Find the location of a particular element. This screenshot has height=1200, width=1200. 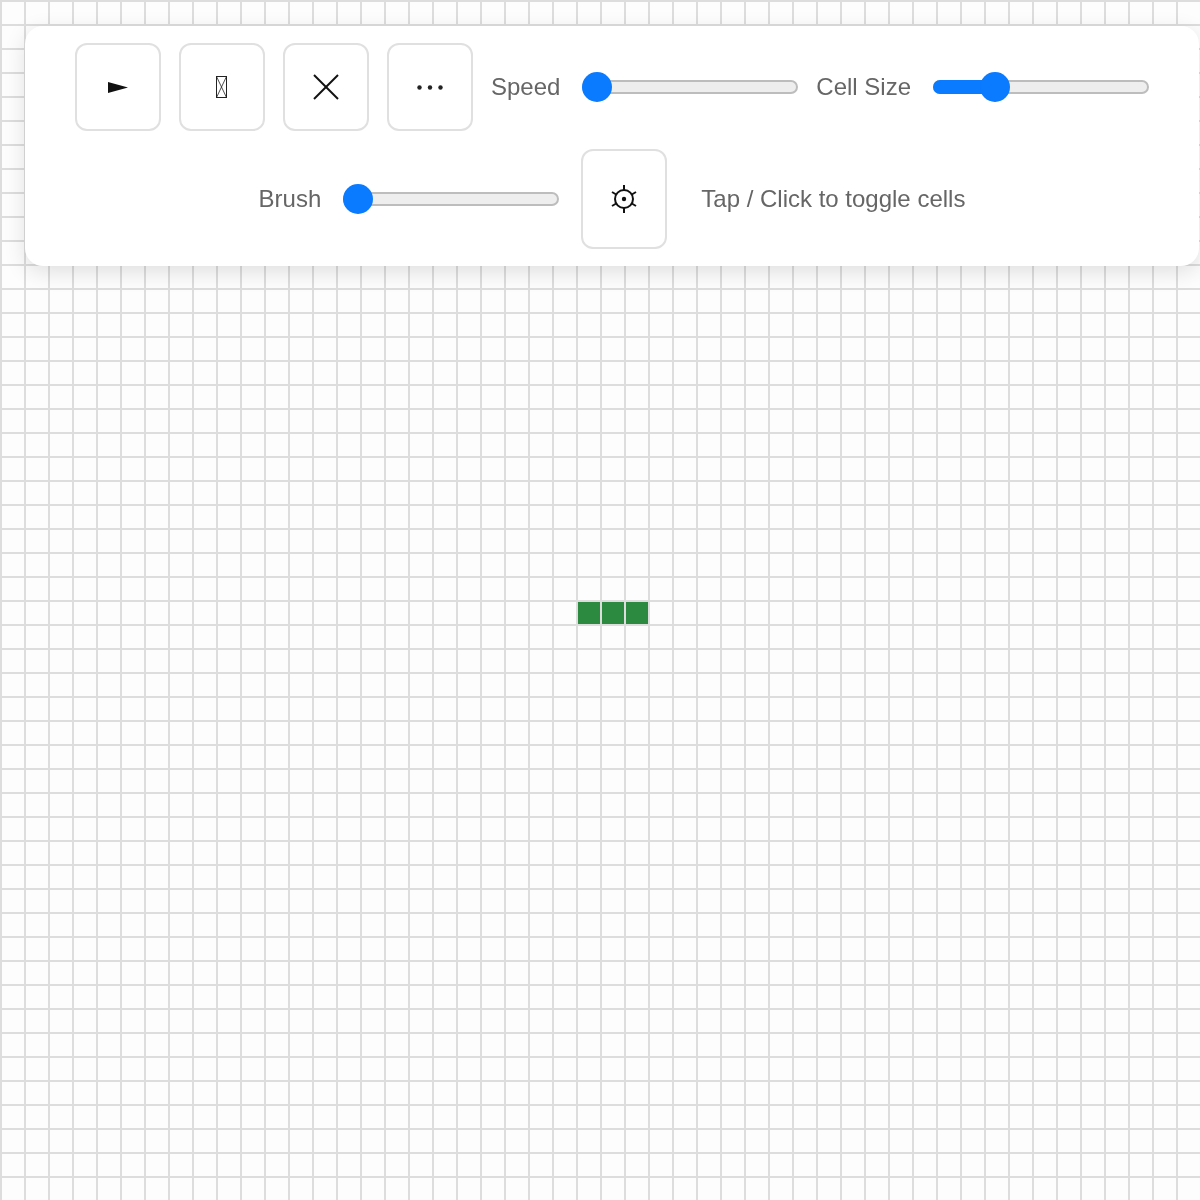

clear-button is located at coordinates (325, 87).